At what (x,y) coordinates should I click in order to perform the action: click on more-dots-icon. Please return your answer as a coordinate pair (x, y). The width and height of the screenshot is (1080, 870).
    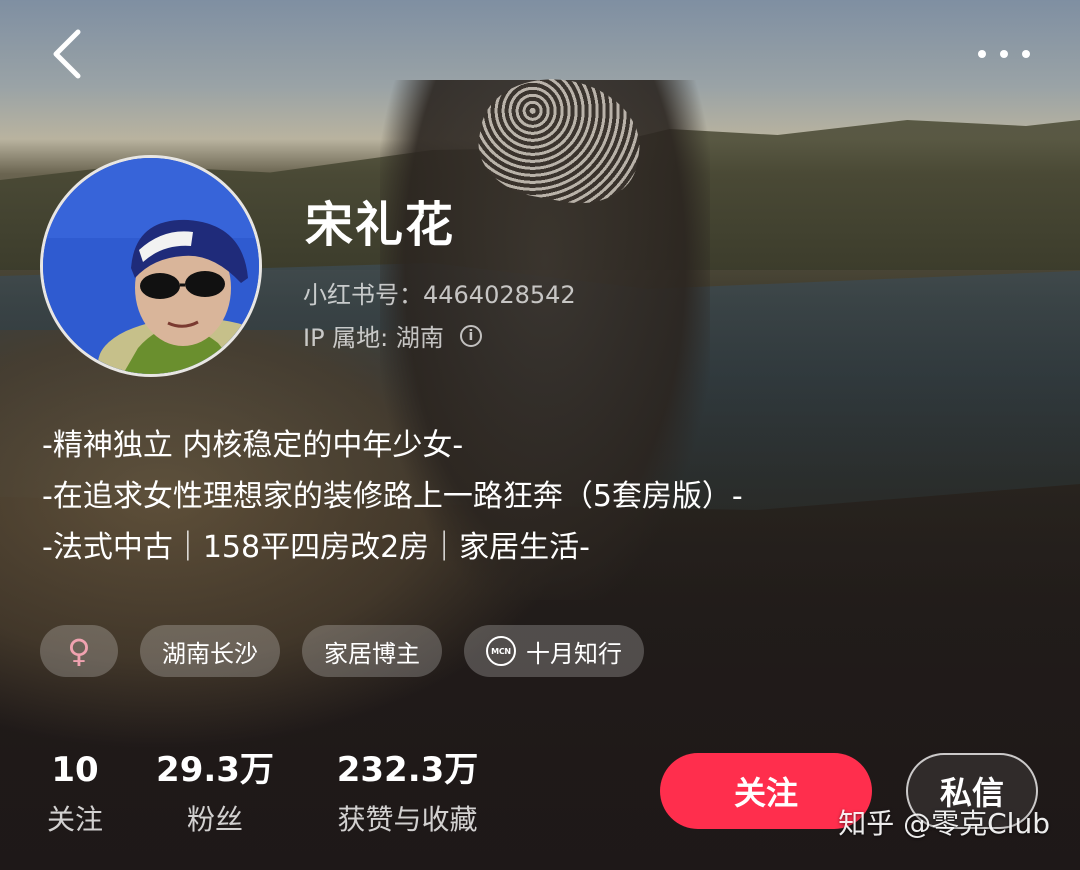
    Looking at the image, I should click on (1004, 54).